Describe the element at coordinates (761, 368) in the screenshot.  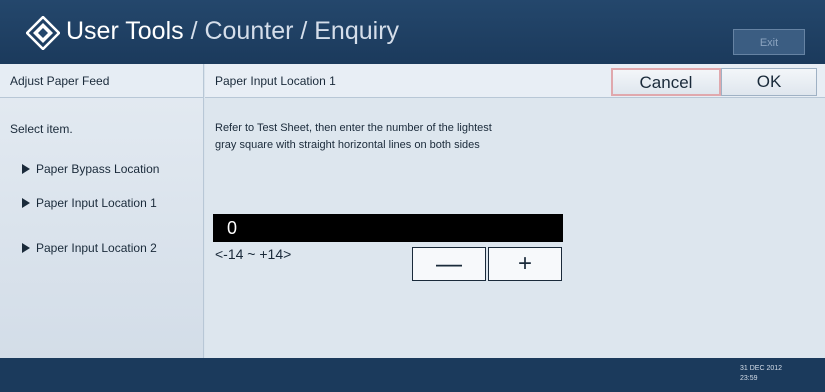
I see `status-date: 31 DEC 2012` at that location.